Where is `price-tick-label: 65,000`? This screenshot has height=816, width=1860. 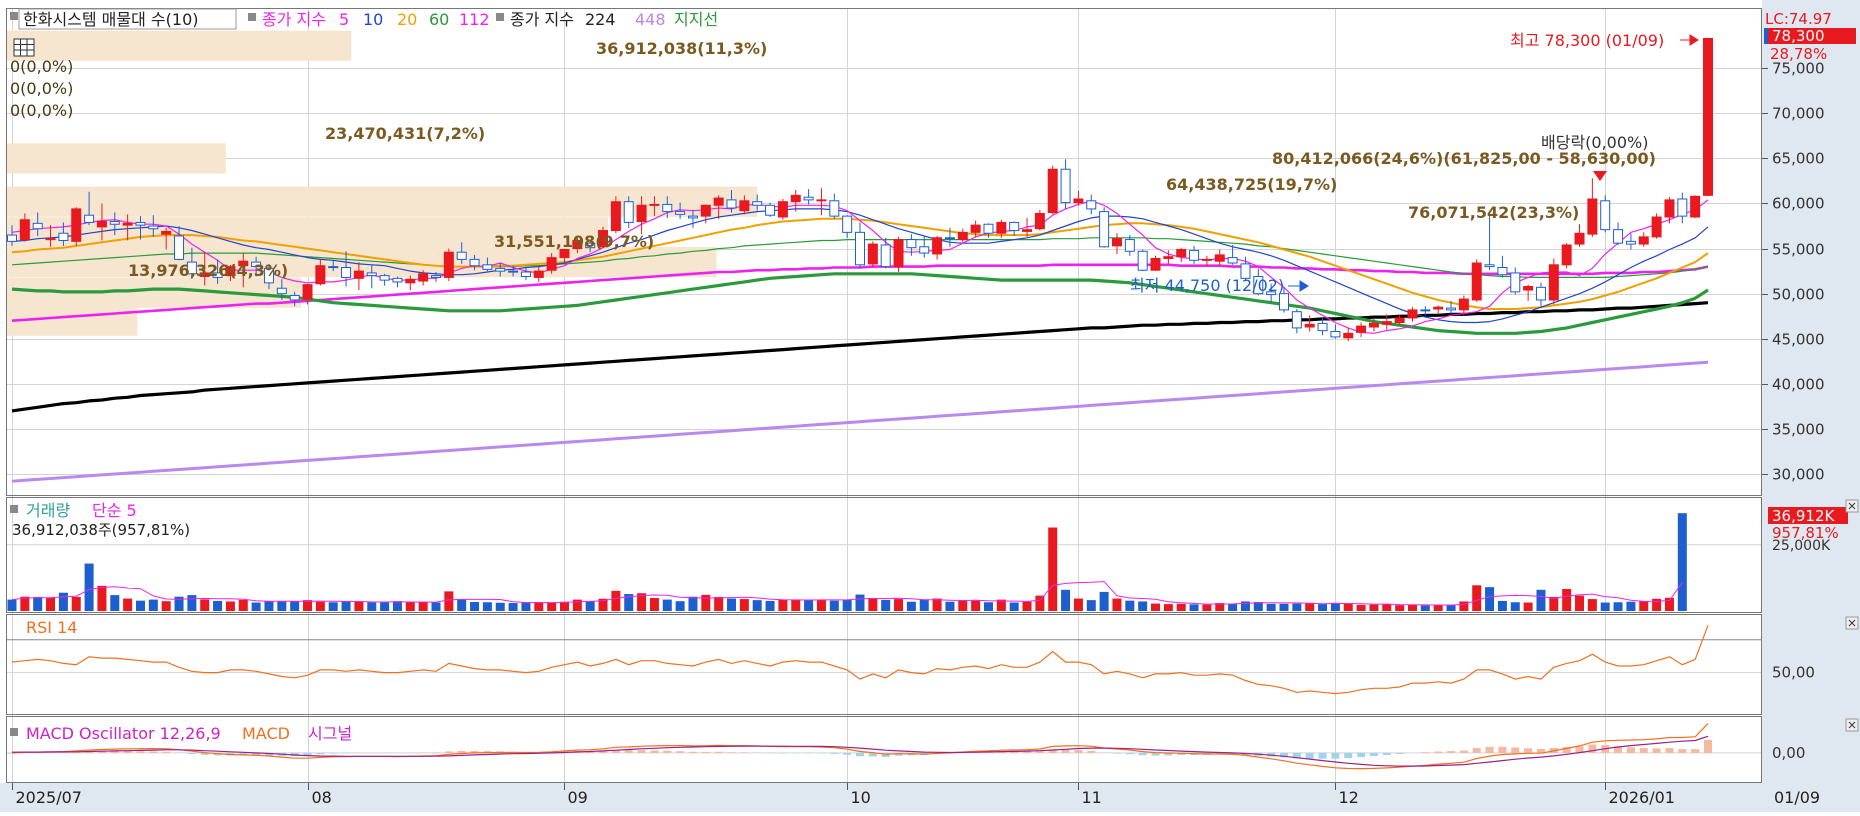 price-tick-label: 65,000 is located at coordinates (1798, 159).